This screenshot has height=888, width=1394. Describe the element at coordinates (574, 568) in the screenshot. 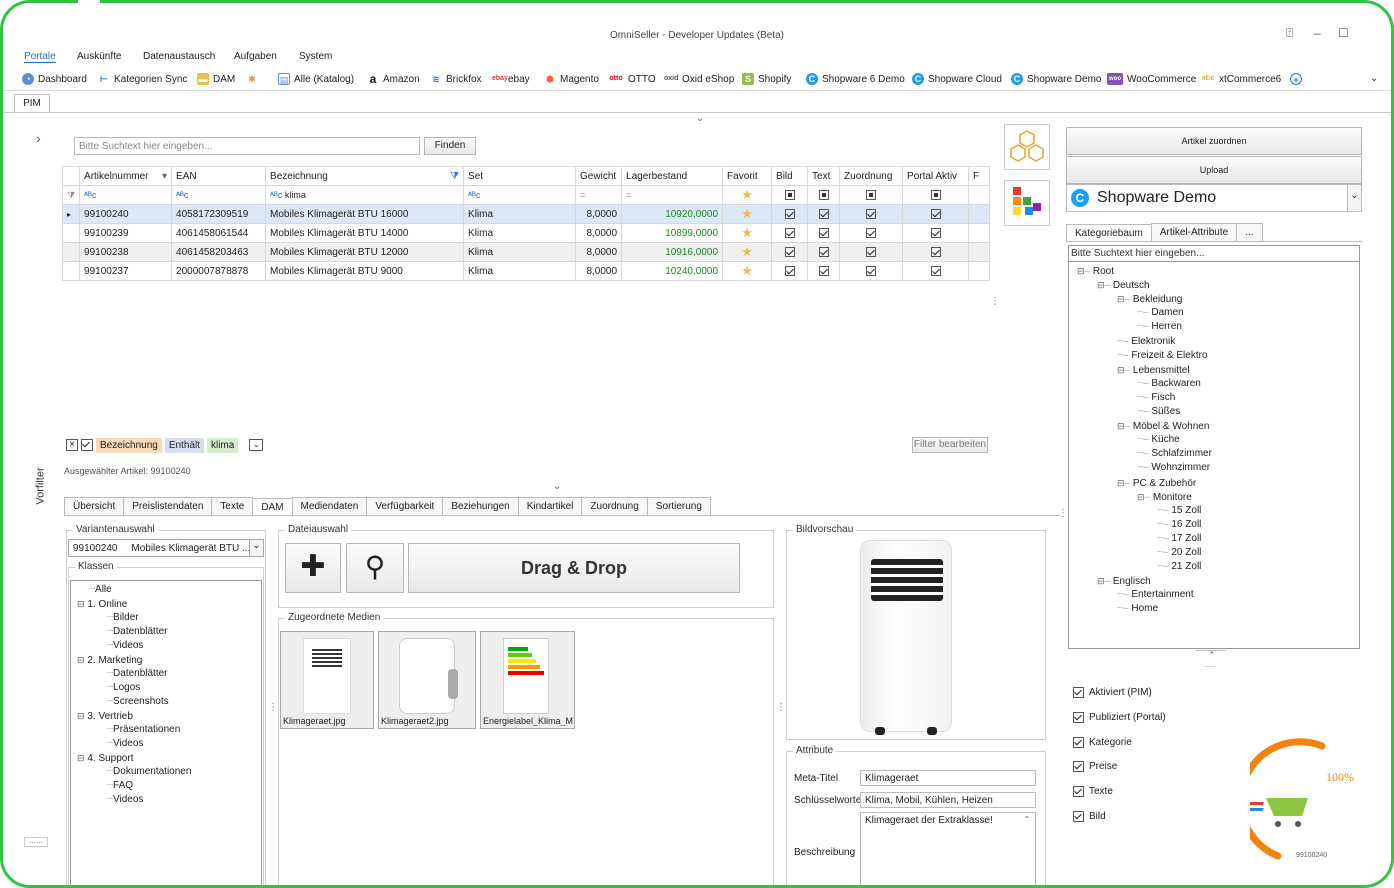

I see `drag-drop-area: Drag & Drop` at that location.